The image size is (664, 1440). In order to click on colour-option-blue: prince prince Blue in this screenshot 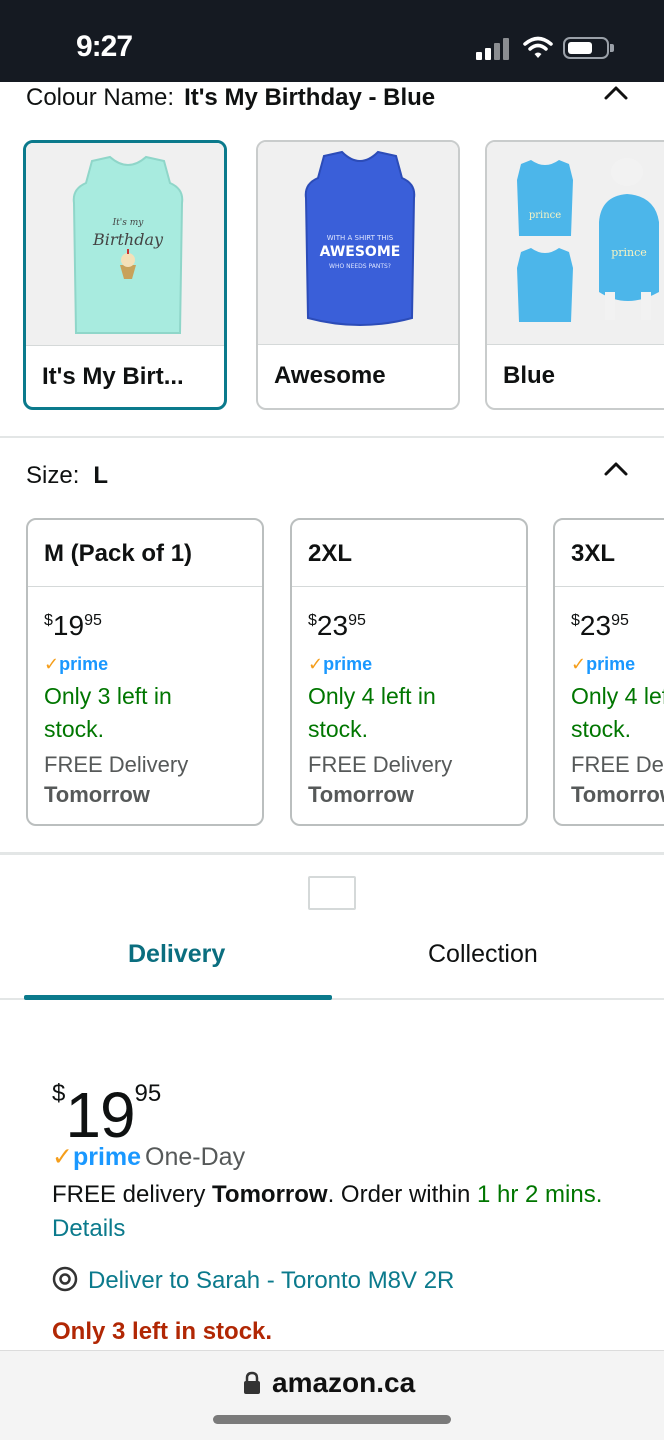, I will do `click(574, 275)`.